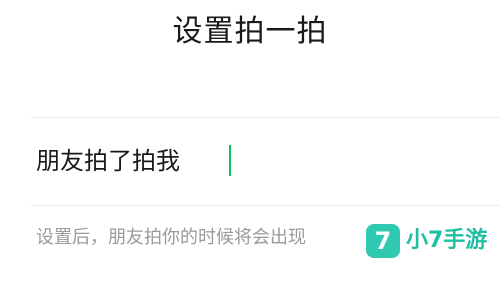  What do you see at coordinates (171, 237) in the screenshot?
I see `hint-text: 设置后，朋友拍你的时候将会出现` at bounding box center [171, 237].